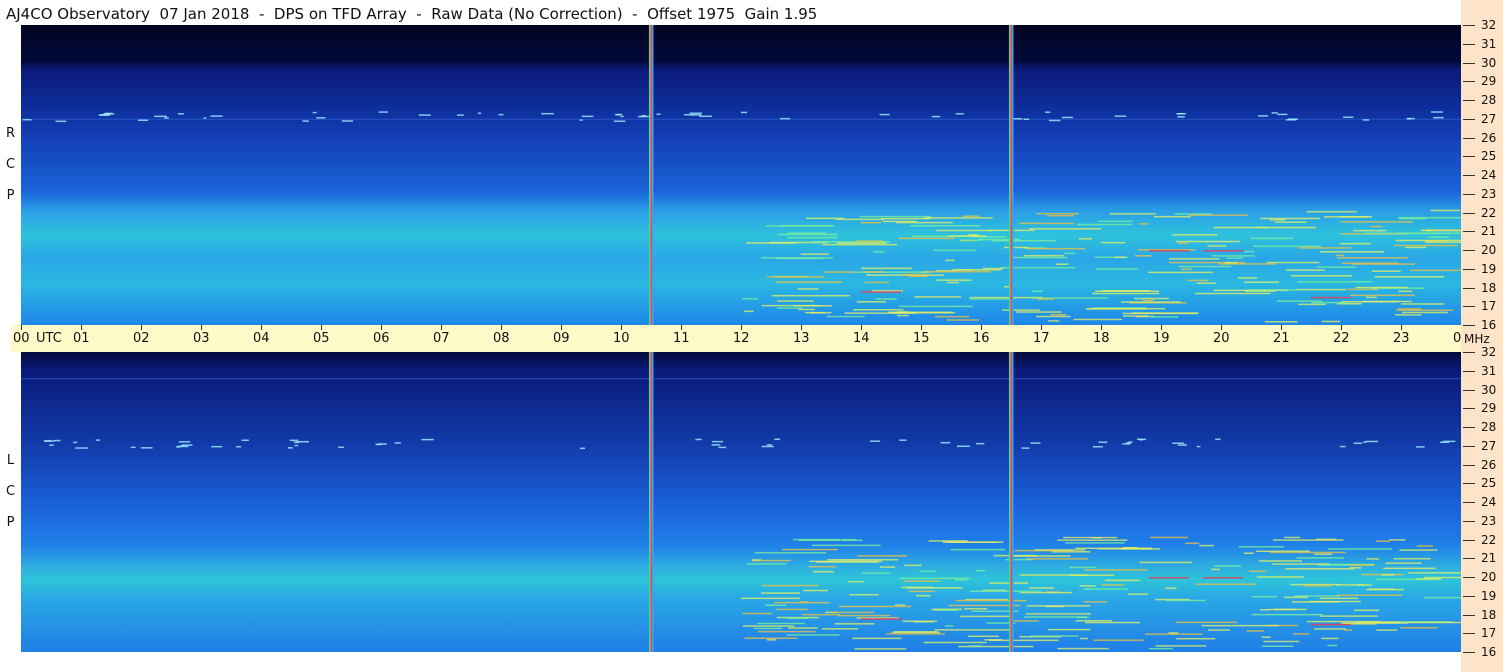 Image resolution: width=1503 pixels, height=672 pixels. I want to click on mhz-unit: MHz, so click(1477, 339).